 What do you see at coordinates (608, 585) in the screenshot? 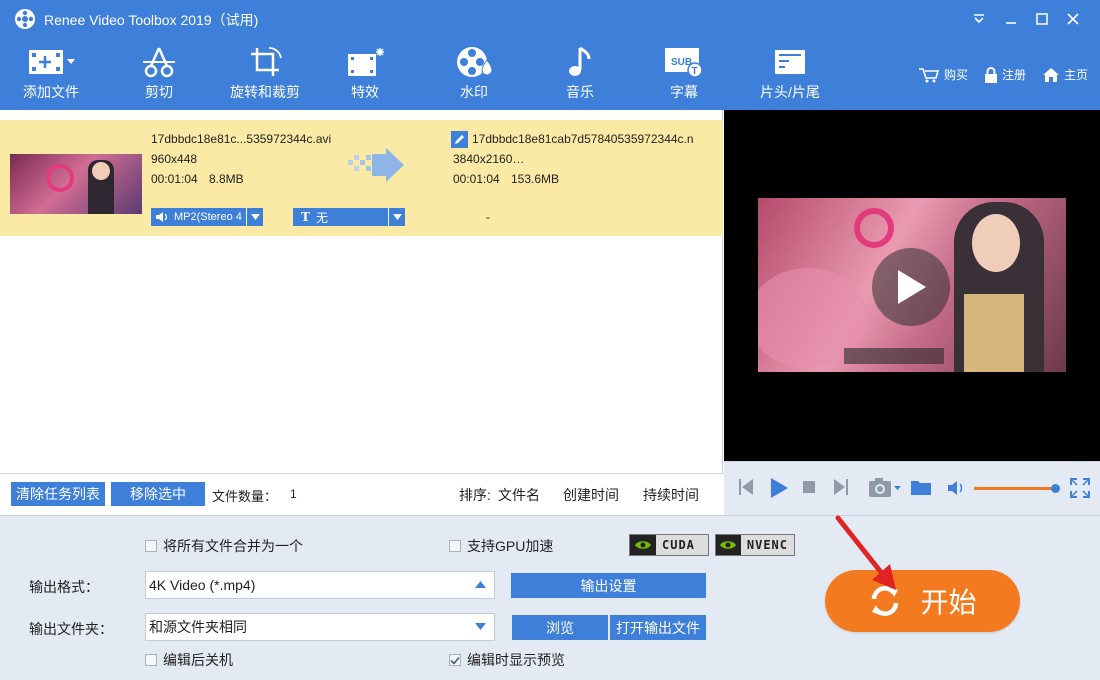
I see `output-settings-button: 输出设置` at bounding box center [608, 585].